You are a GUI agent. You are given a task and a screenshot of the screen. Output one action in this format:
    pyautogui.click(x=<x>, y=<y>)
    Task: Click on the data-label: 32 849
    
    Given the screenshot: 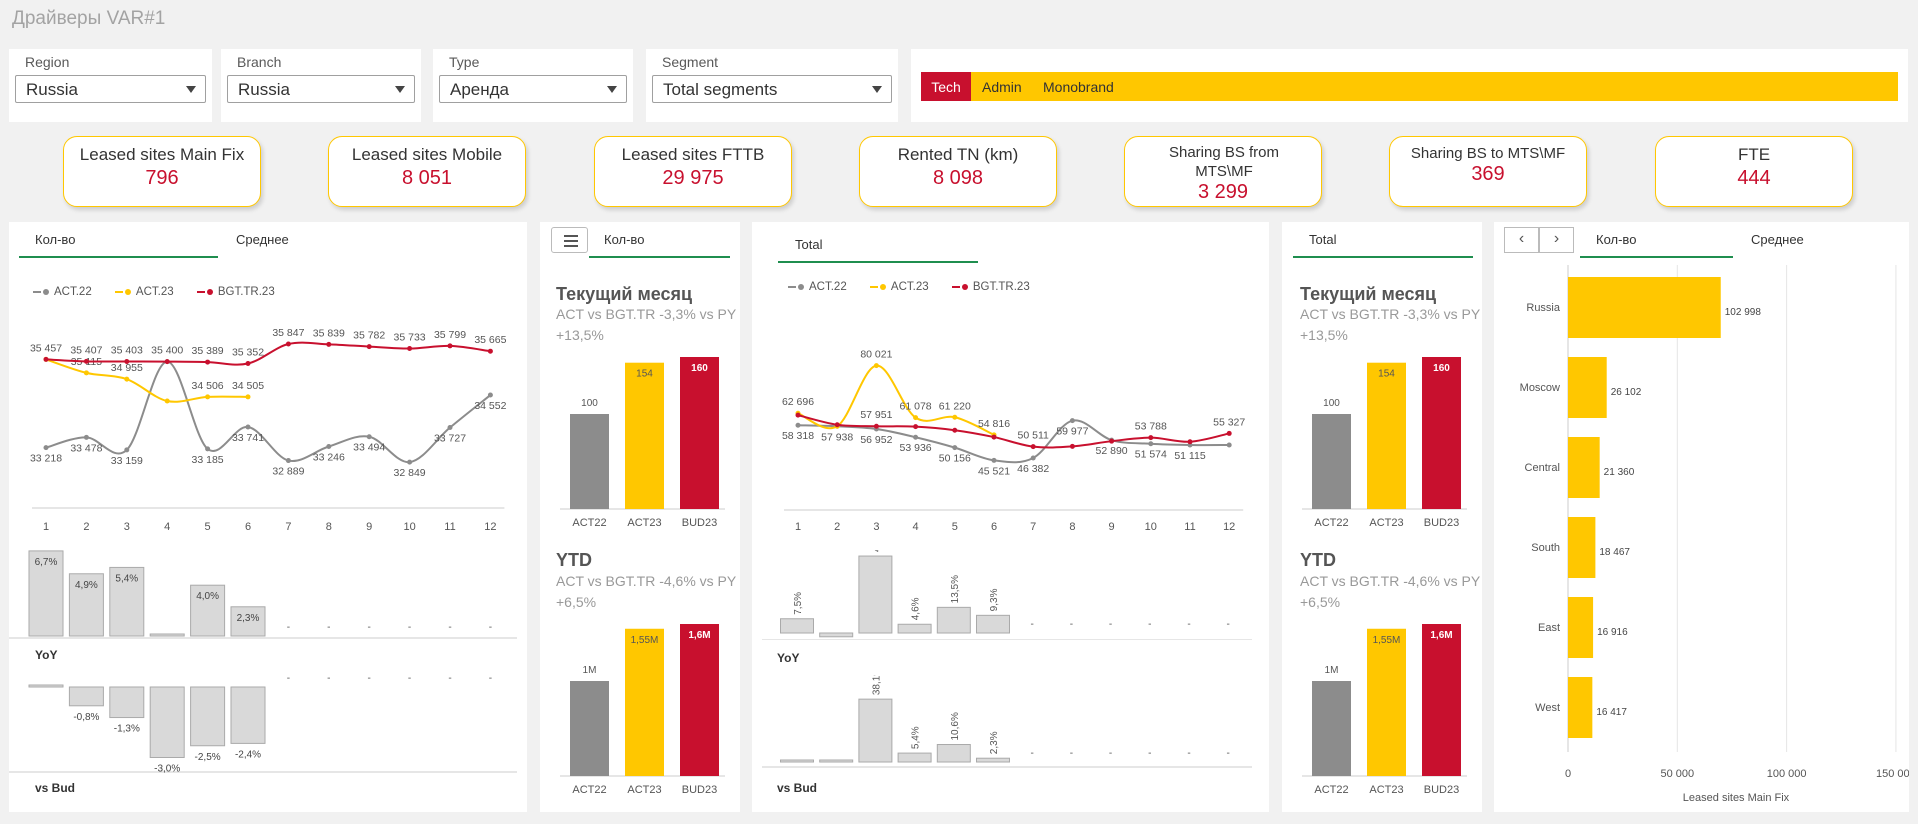 What is the action you would take?
    pyautogui.click(x=410, y=473)
    